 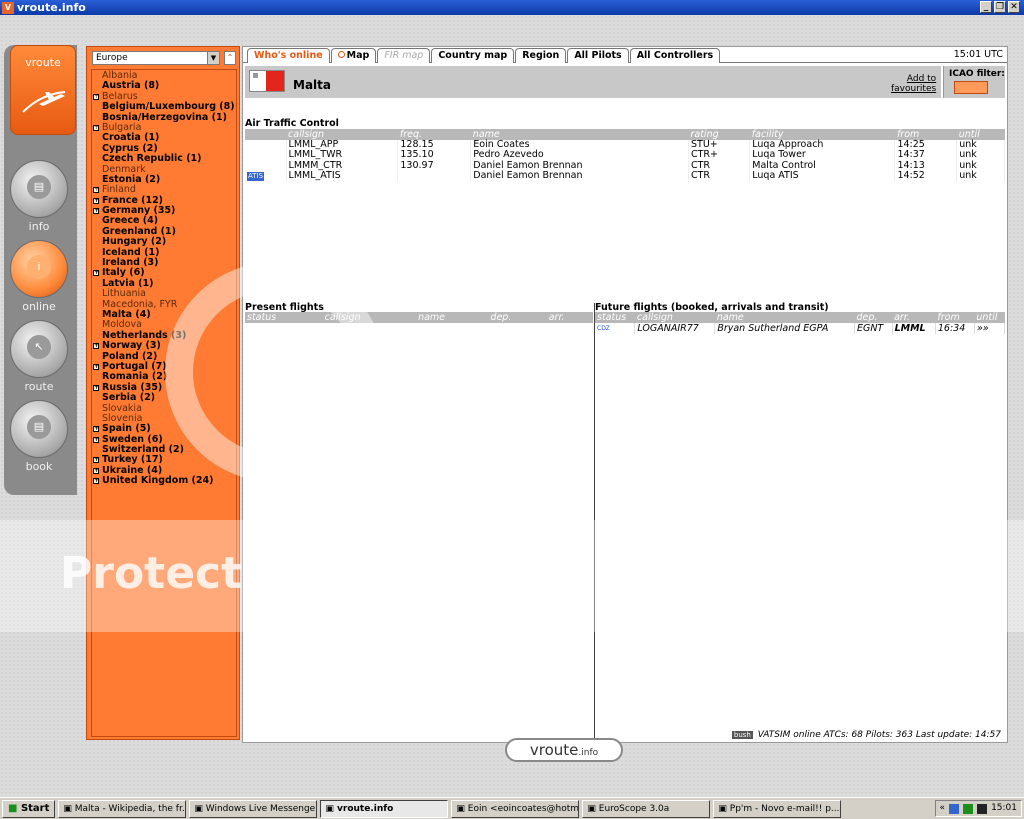 I want to click on icao-filter-box: ICAO filter:, so click(x=974, y=82).